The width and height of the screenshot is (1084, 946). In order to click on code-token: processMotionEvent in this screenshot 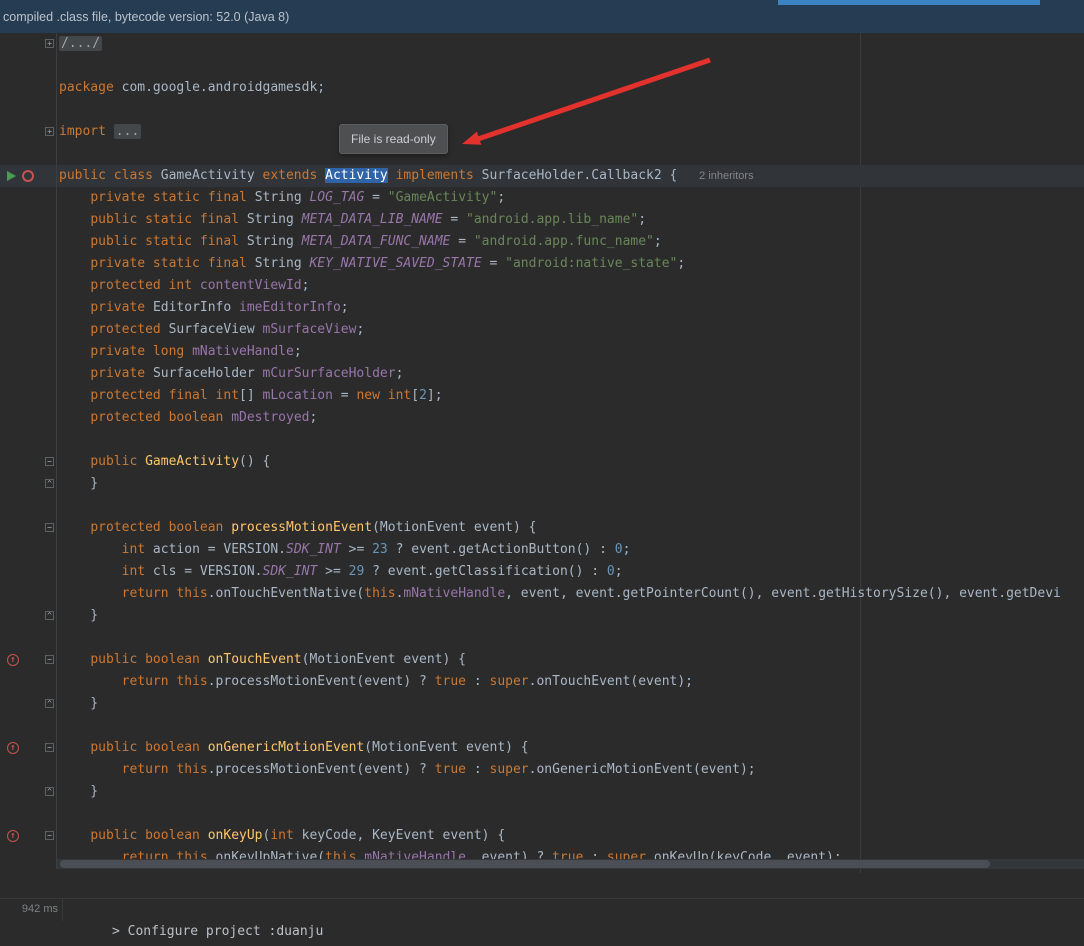, I will do `click(302, 527)`.